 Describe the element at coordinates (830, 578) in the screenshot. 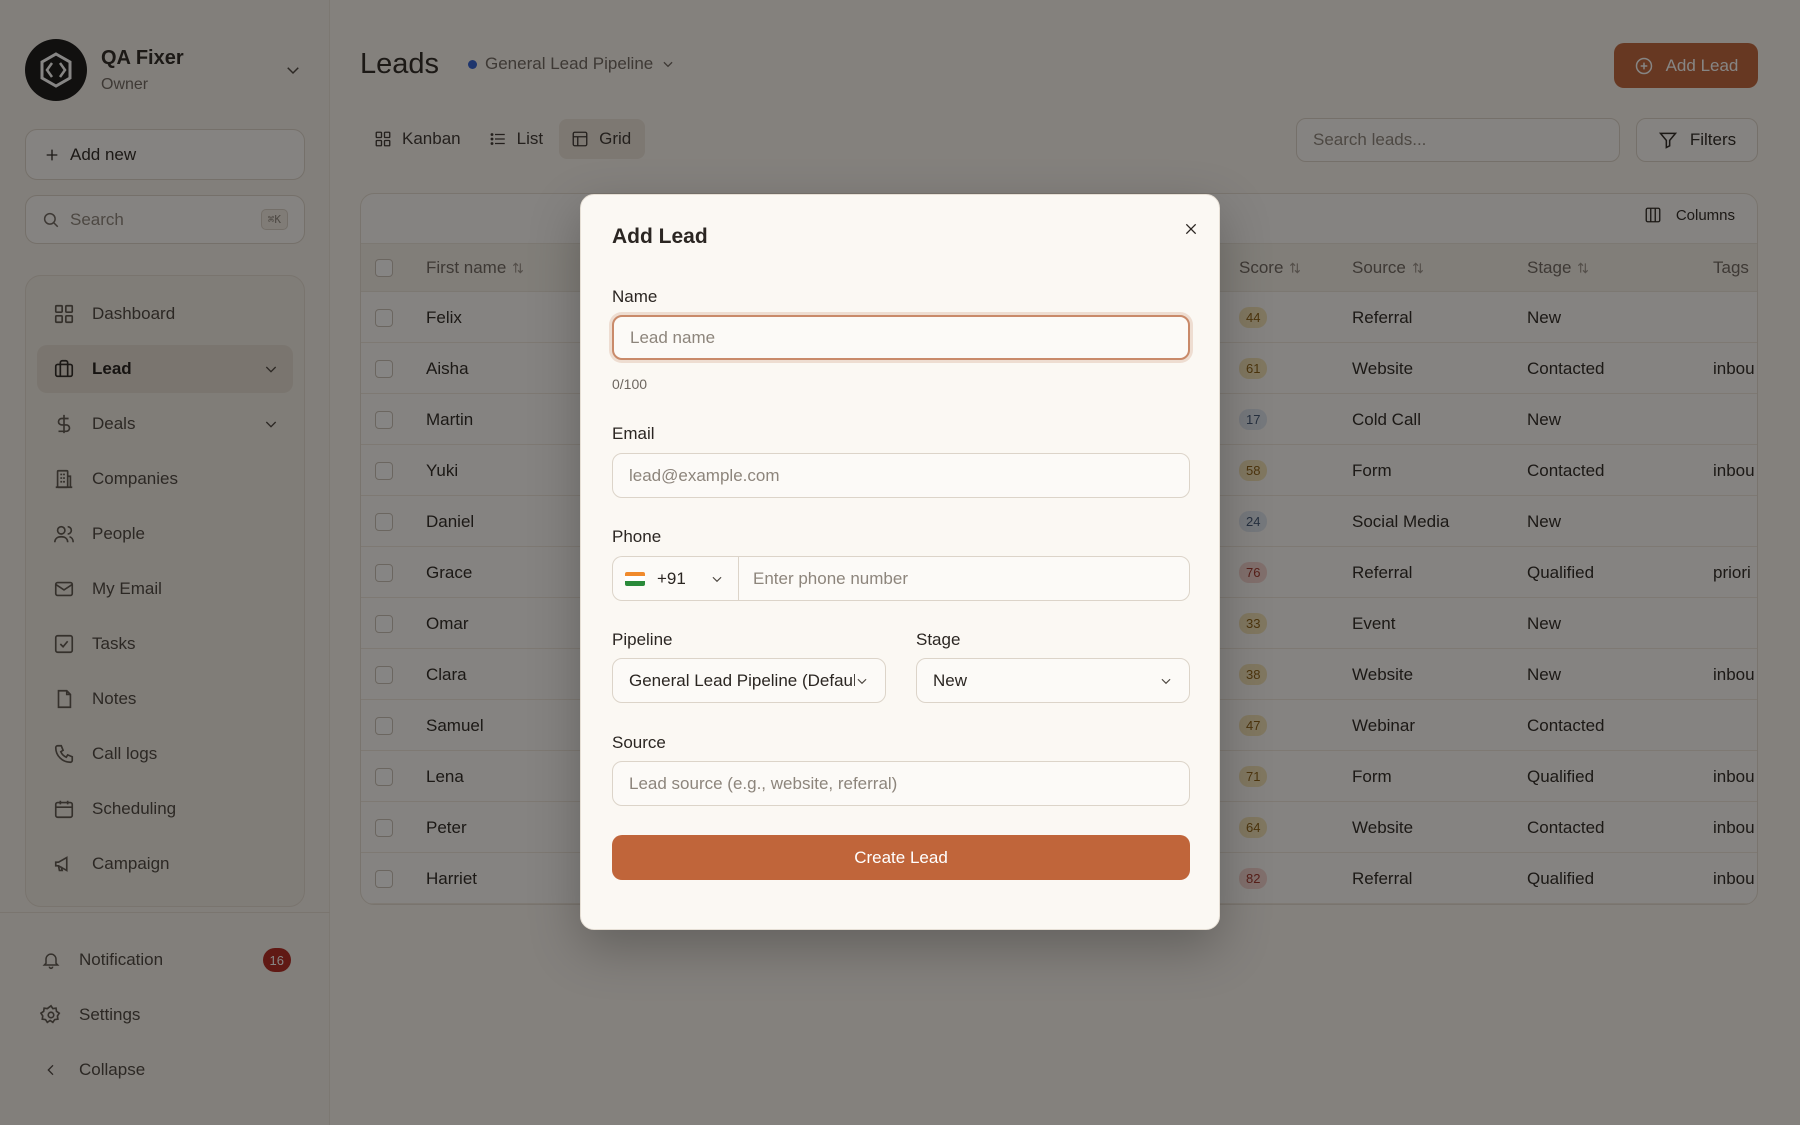

I see `phone-placeholder: Enter phone number` at that location.